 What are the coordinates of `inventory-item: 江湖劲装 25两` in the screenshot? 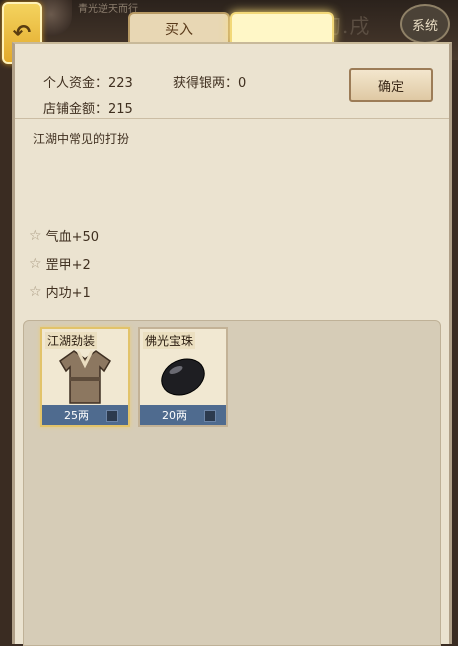 It's located at (85, 377).